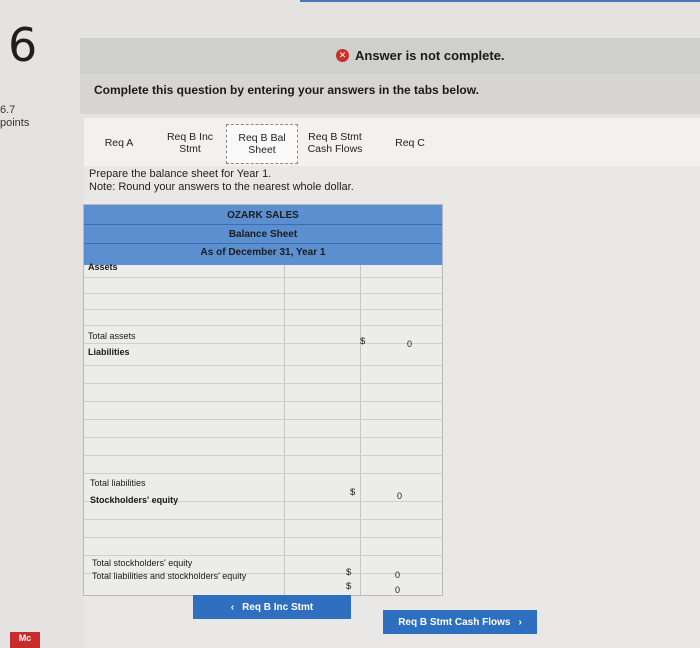 Image resolution: width=700 pixels, height=648 pixels. I want to click on company-name: OZARK SALES, so click(263, 215).